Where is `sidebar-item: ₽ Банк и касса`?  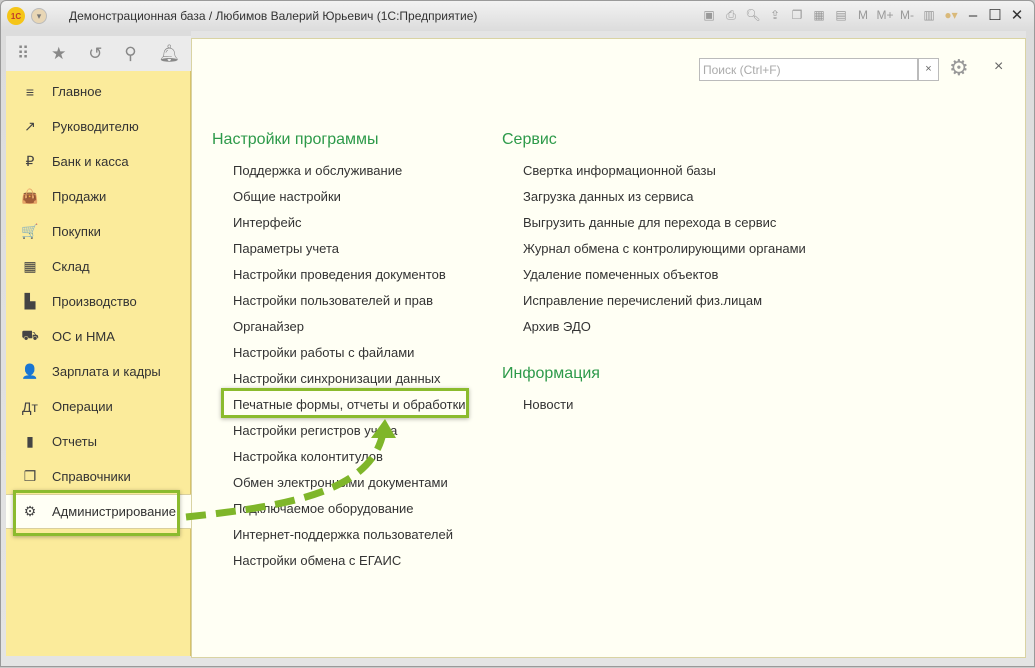 sidebar-item: ₽ Банк и касса is located at coordinates (98, 161).